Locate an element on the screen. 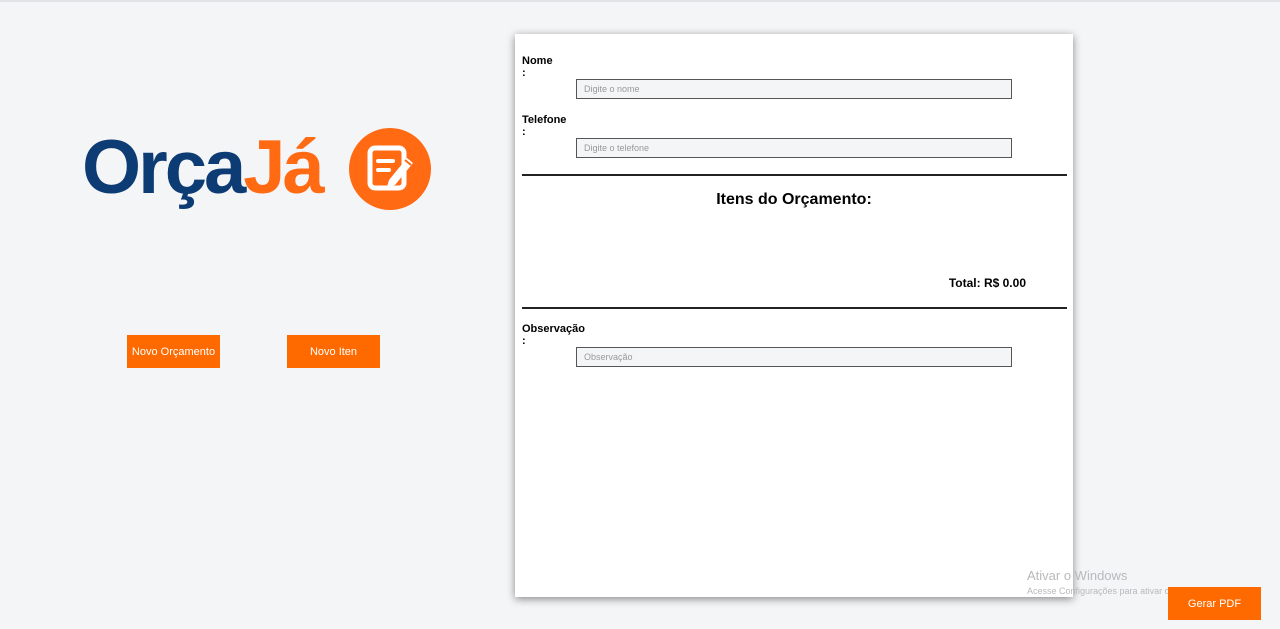 The width and height of the screenshot is (1280, 629). logo-text-orca: Orça is located at coordinates (164, 167).